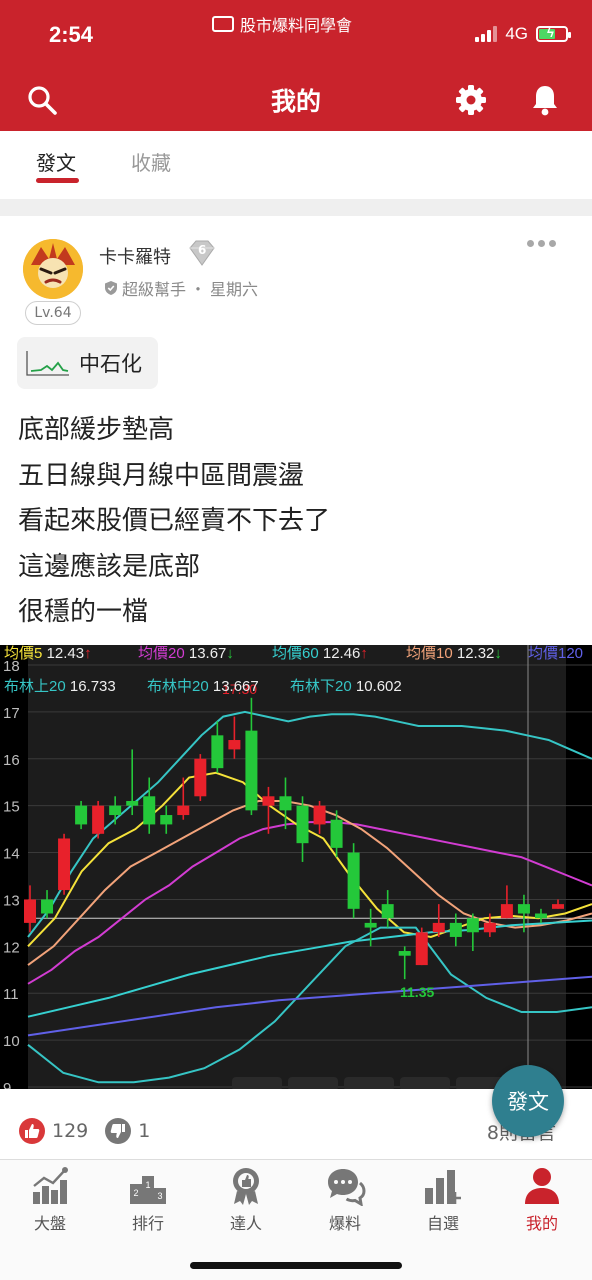  Describe the element at coordinates (60, 686) in the screenshot. I see `bollinger-legend-item: 布林上20 16.733` at that location.